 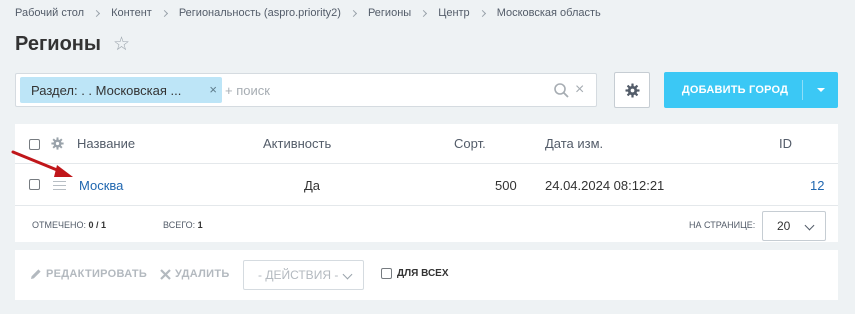 I want to click on column-header-id: ID, so click(x=785, y=143).